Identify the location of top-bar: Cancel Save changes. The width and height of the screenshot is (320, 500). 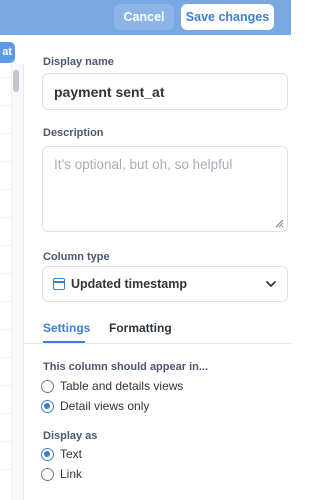
(145, 17).